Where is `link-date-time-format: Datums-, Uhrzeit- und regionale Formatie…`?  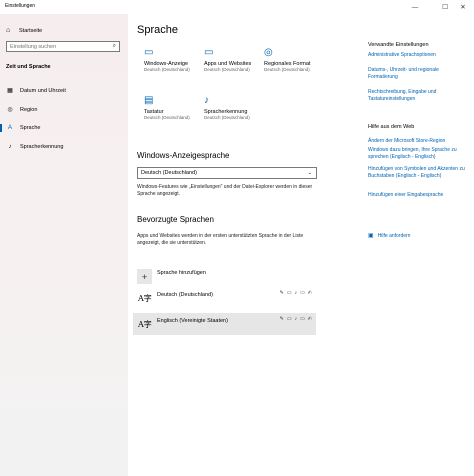 link-date-time-format: Datums-, Uhrzeit- und regionale Formatie… is located at coordinates (418, 73).